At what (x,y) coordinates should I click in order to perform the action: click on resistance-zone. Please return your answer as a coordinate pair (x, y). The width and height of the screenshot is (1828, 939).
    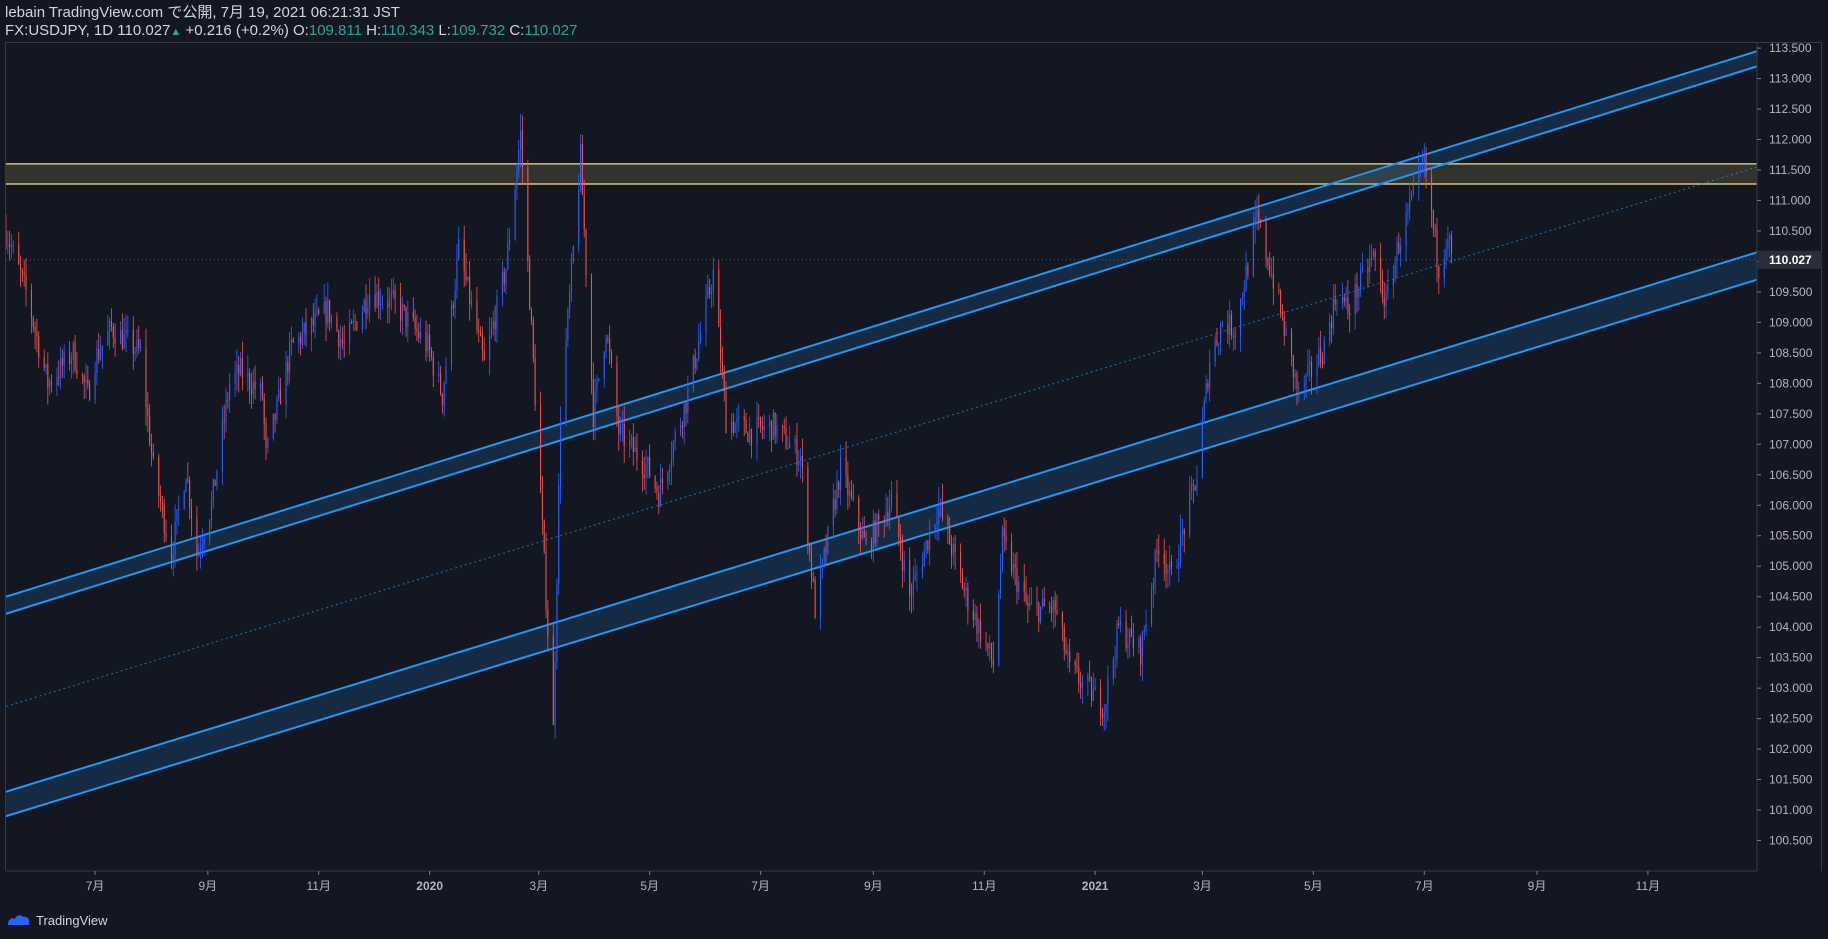
    Looking at the image, I should click on (881, 174).